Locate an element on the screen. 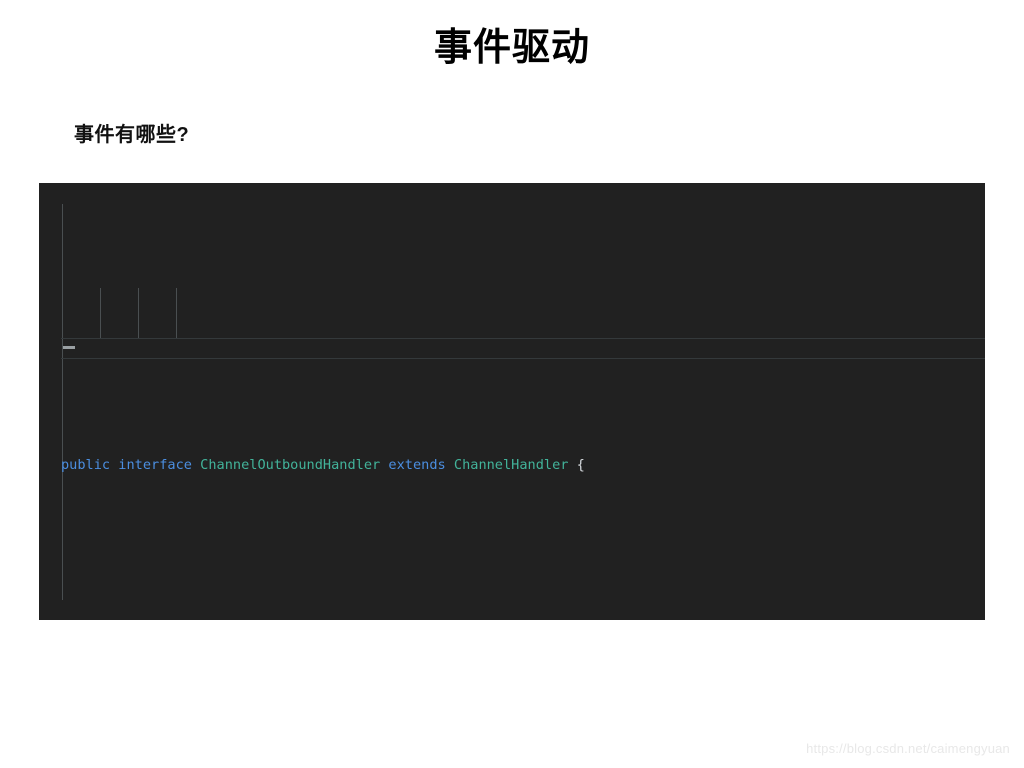 The image size is (1024, 768). section-subtitle: 事件有哪些? is located at coordinates (132, 135).